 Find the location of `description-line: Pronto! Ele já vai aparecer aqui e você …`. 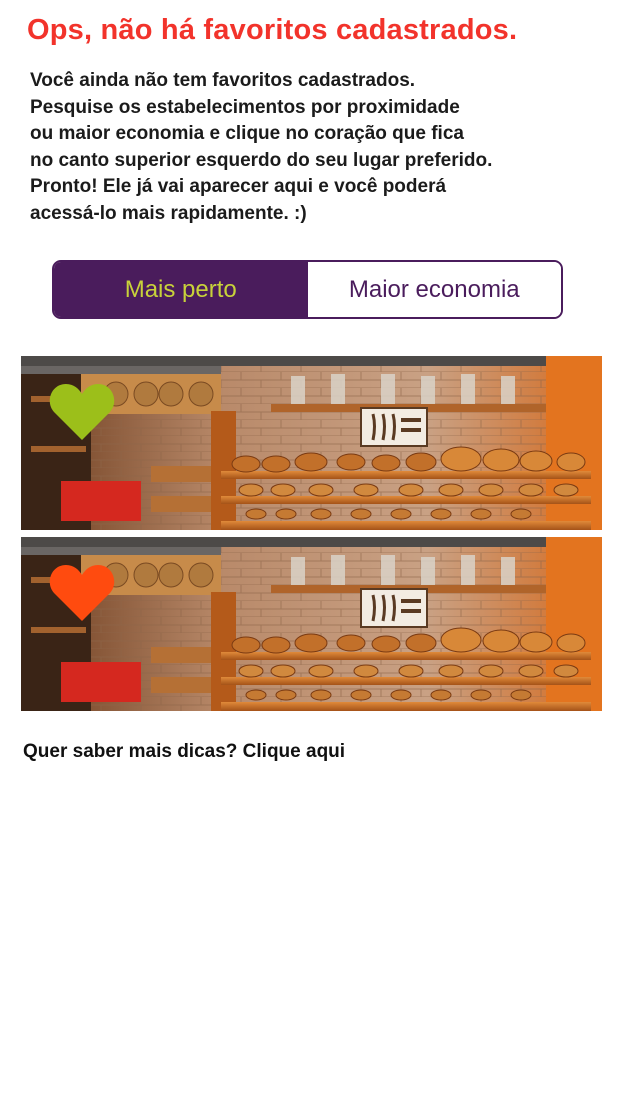

description-line: Pronto! Ele já vai aparecer aqui e você … is located at coordinates (238, 186).